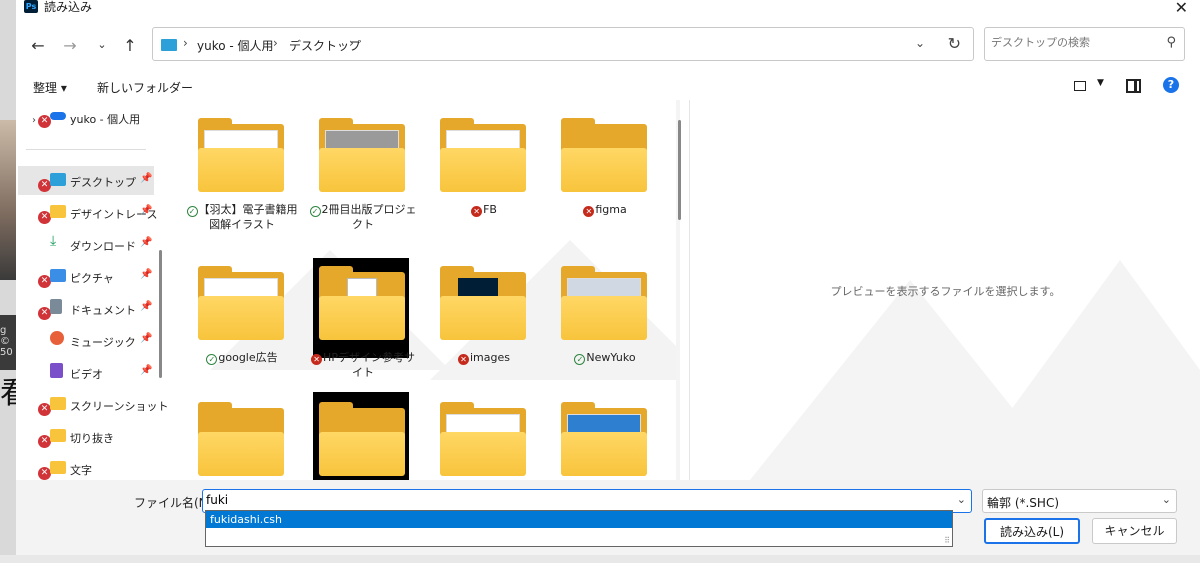 This screenshot has width=1200, height=563. Describe the element at coordinates (235, 45) in the screenshot. I see `breadcrumb-onedrive: yuko - 個人用` at that location.